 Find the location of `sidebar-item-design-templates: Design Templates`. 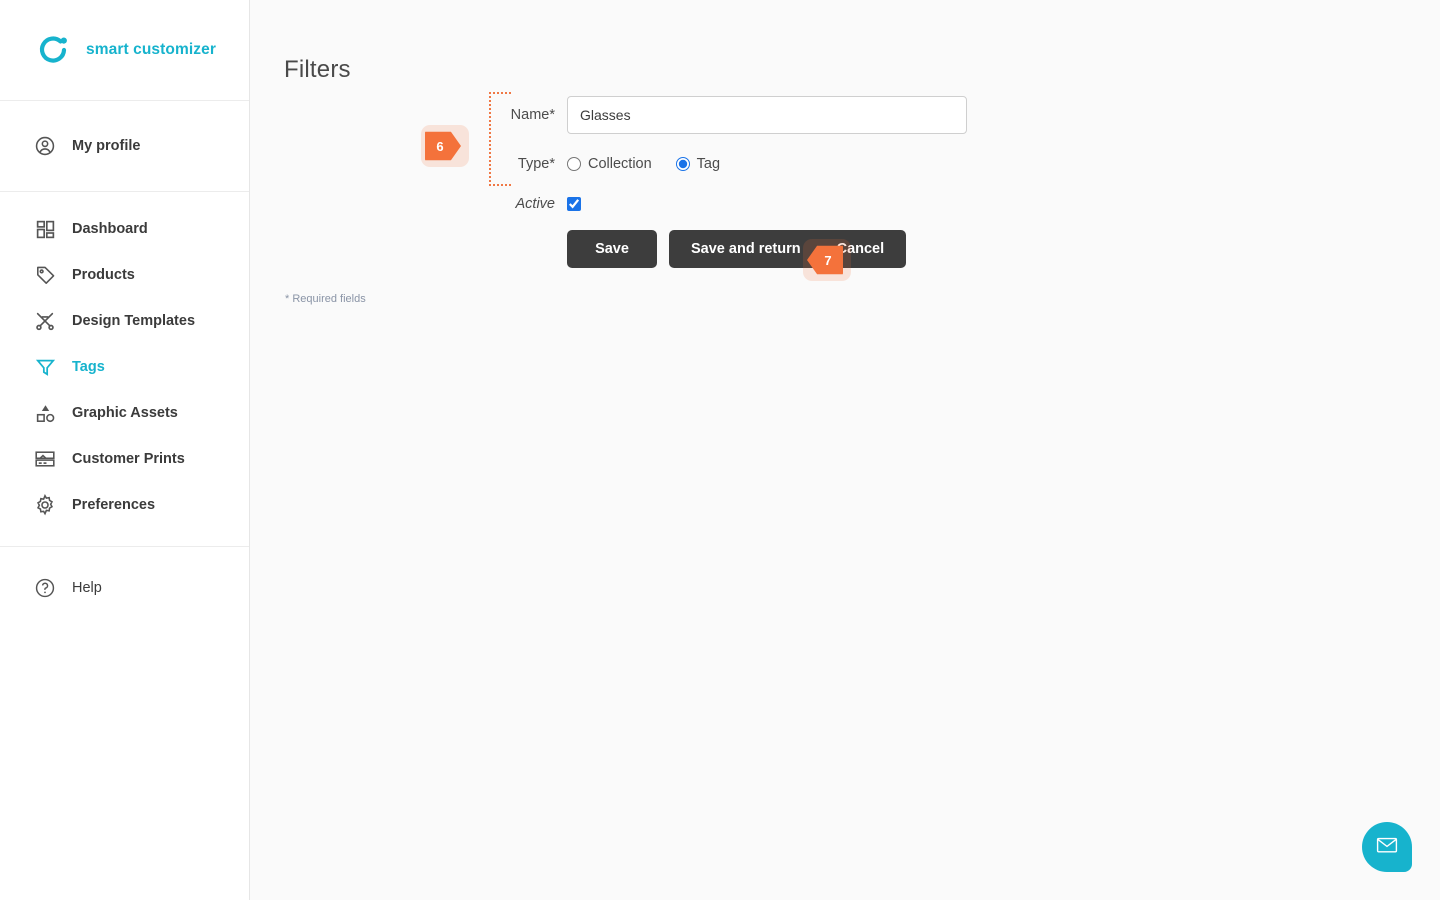

sidebar-item-design-templates: Design Templates is located at coordinates (124, 321).